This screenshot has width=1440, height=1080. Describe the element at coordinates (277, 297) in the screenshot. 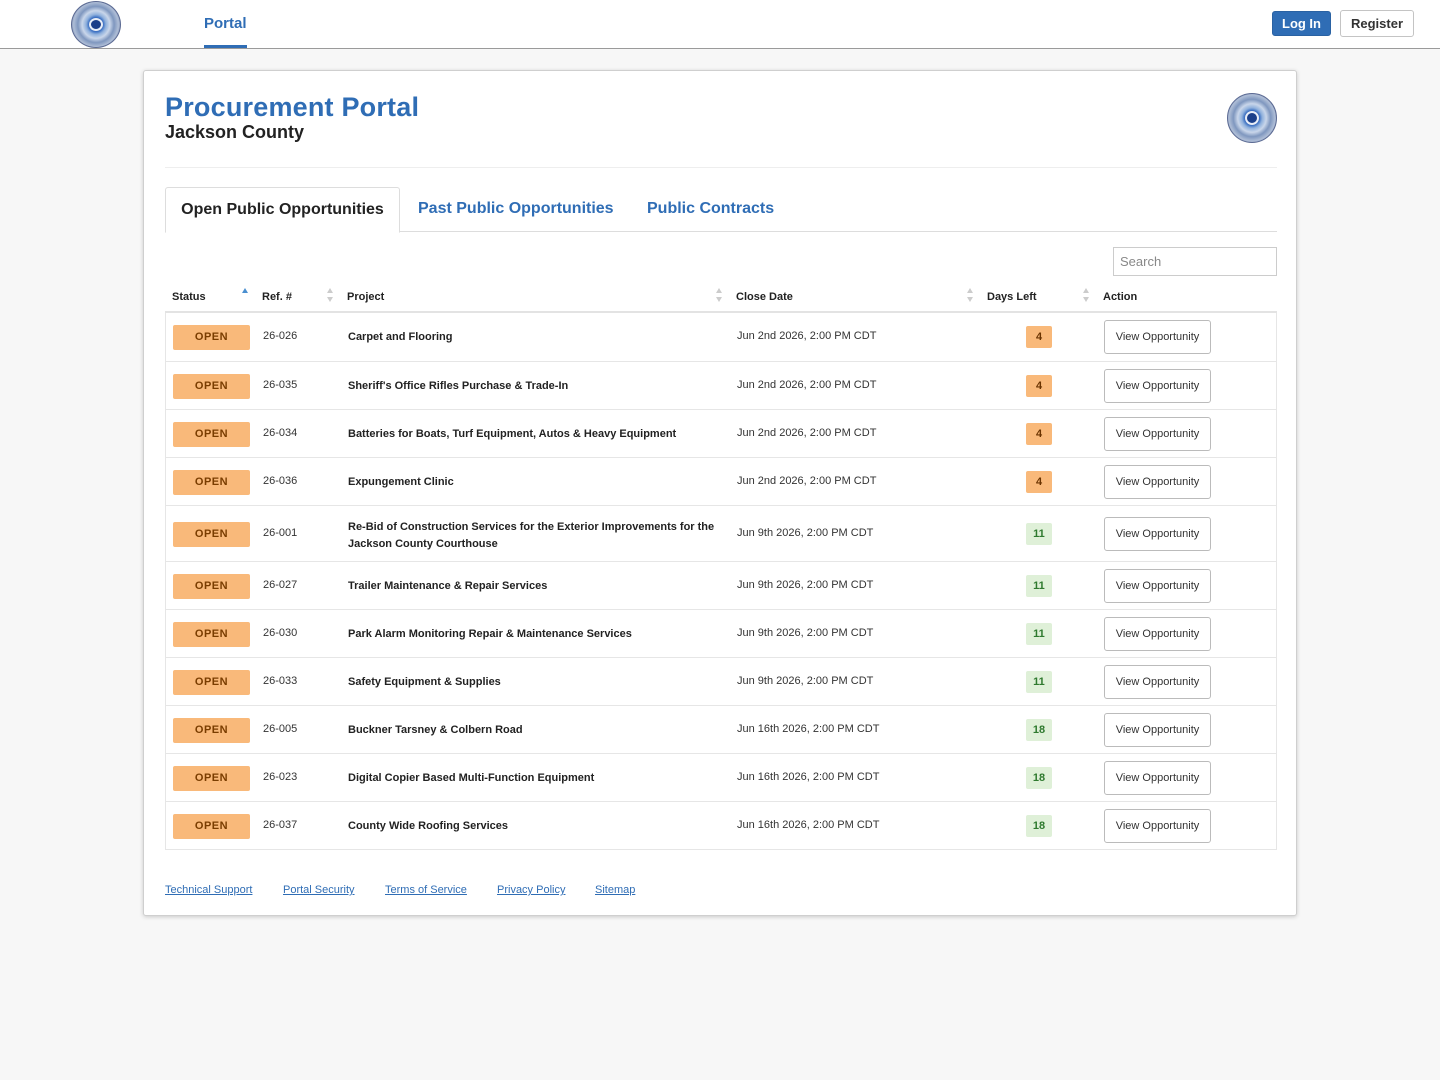

I see `column-header-ref: Ref. #` at that location.